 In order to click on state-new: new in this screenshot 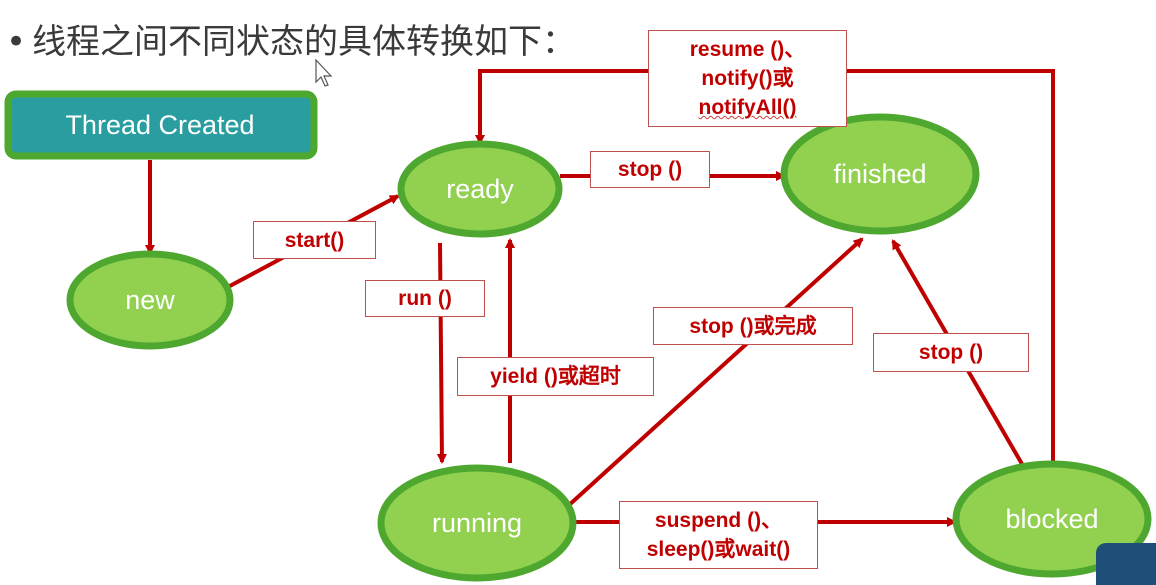, I will do `click(150, 300)`.